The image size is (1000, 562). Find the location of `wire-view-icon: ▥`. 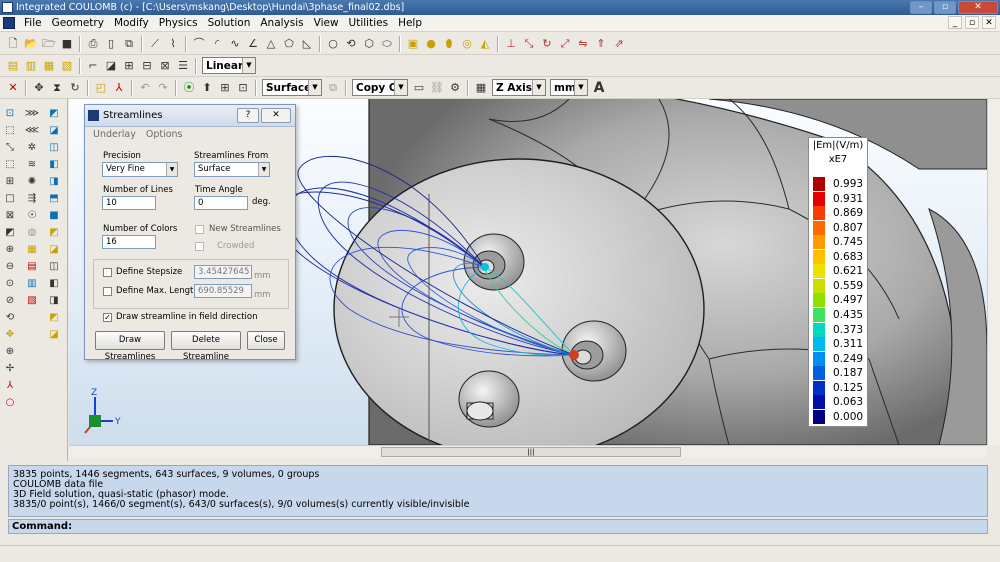

wire-view-icon: ▥ is located at coordinates (31, 66).